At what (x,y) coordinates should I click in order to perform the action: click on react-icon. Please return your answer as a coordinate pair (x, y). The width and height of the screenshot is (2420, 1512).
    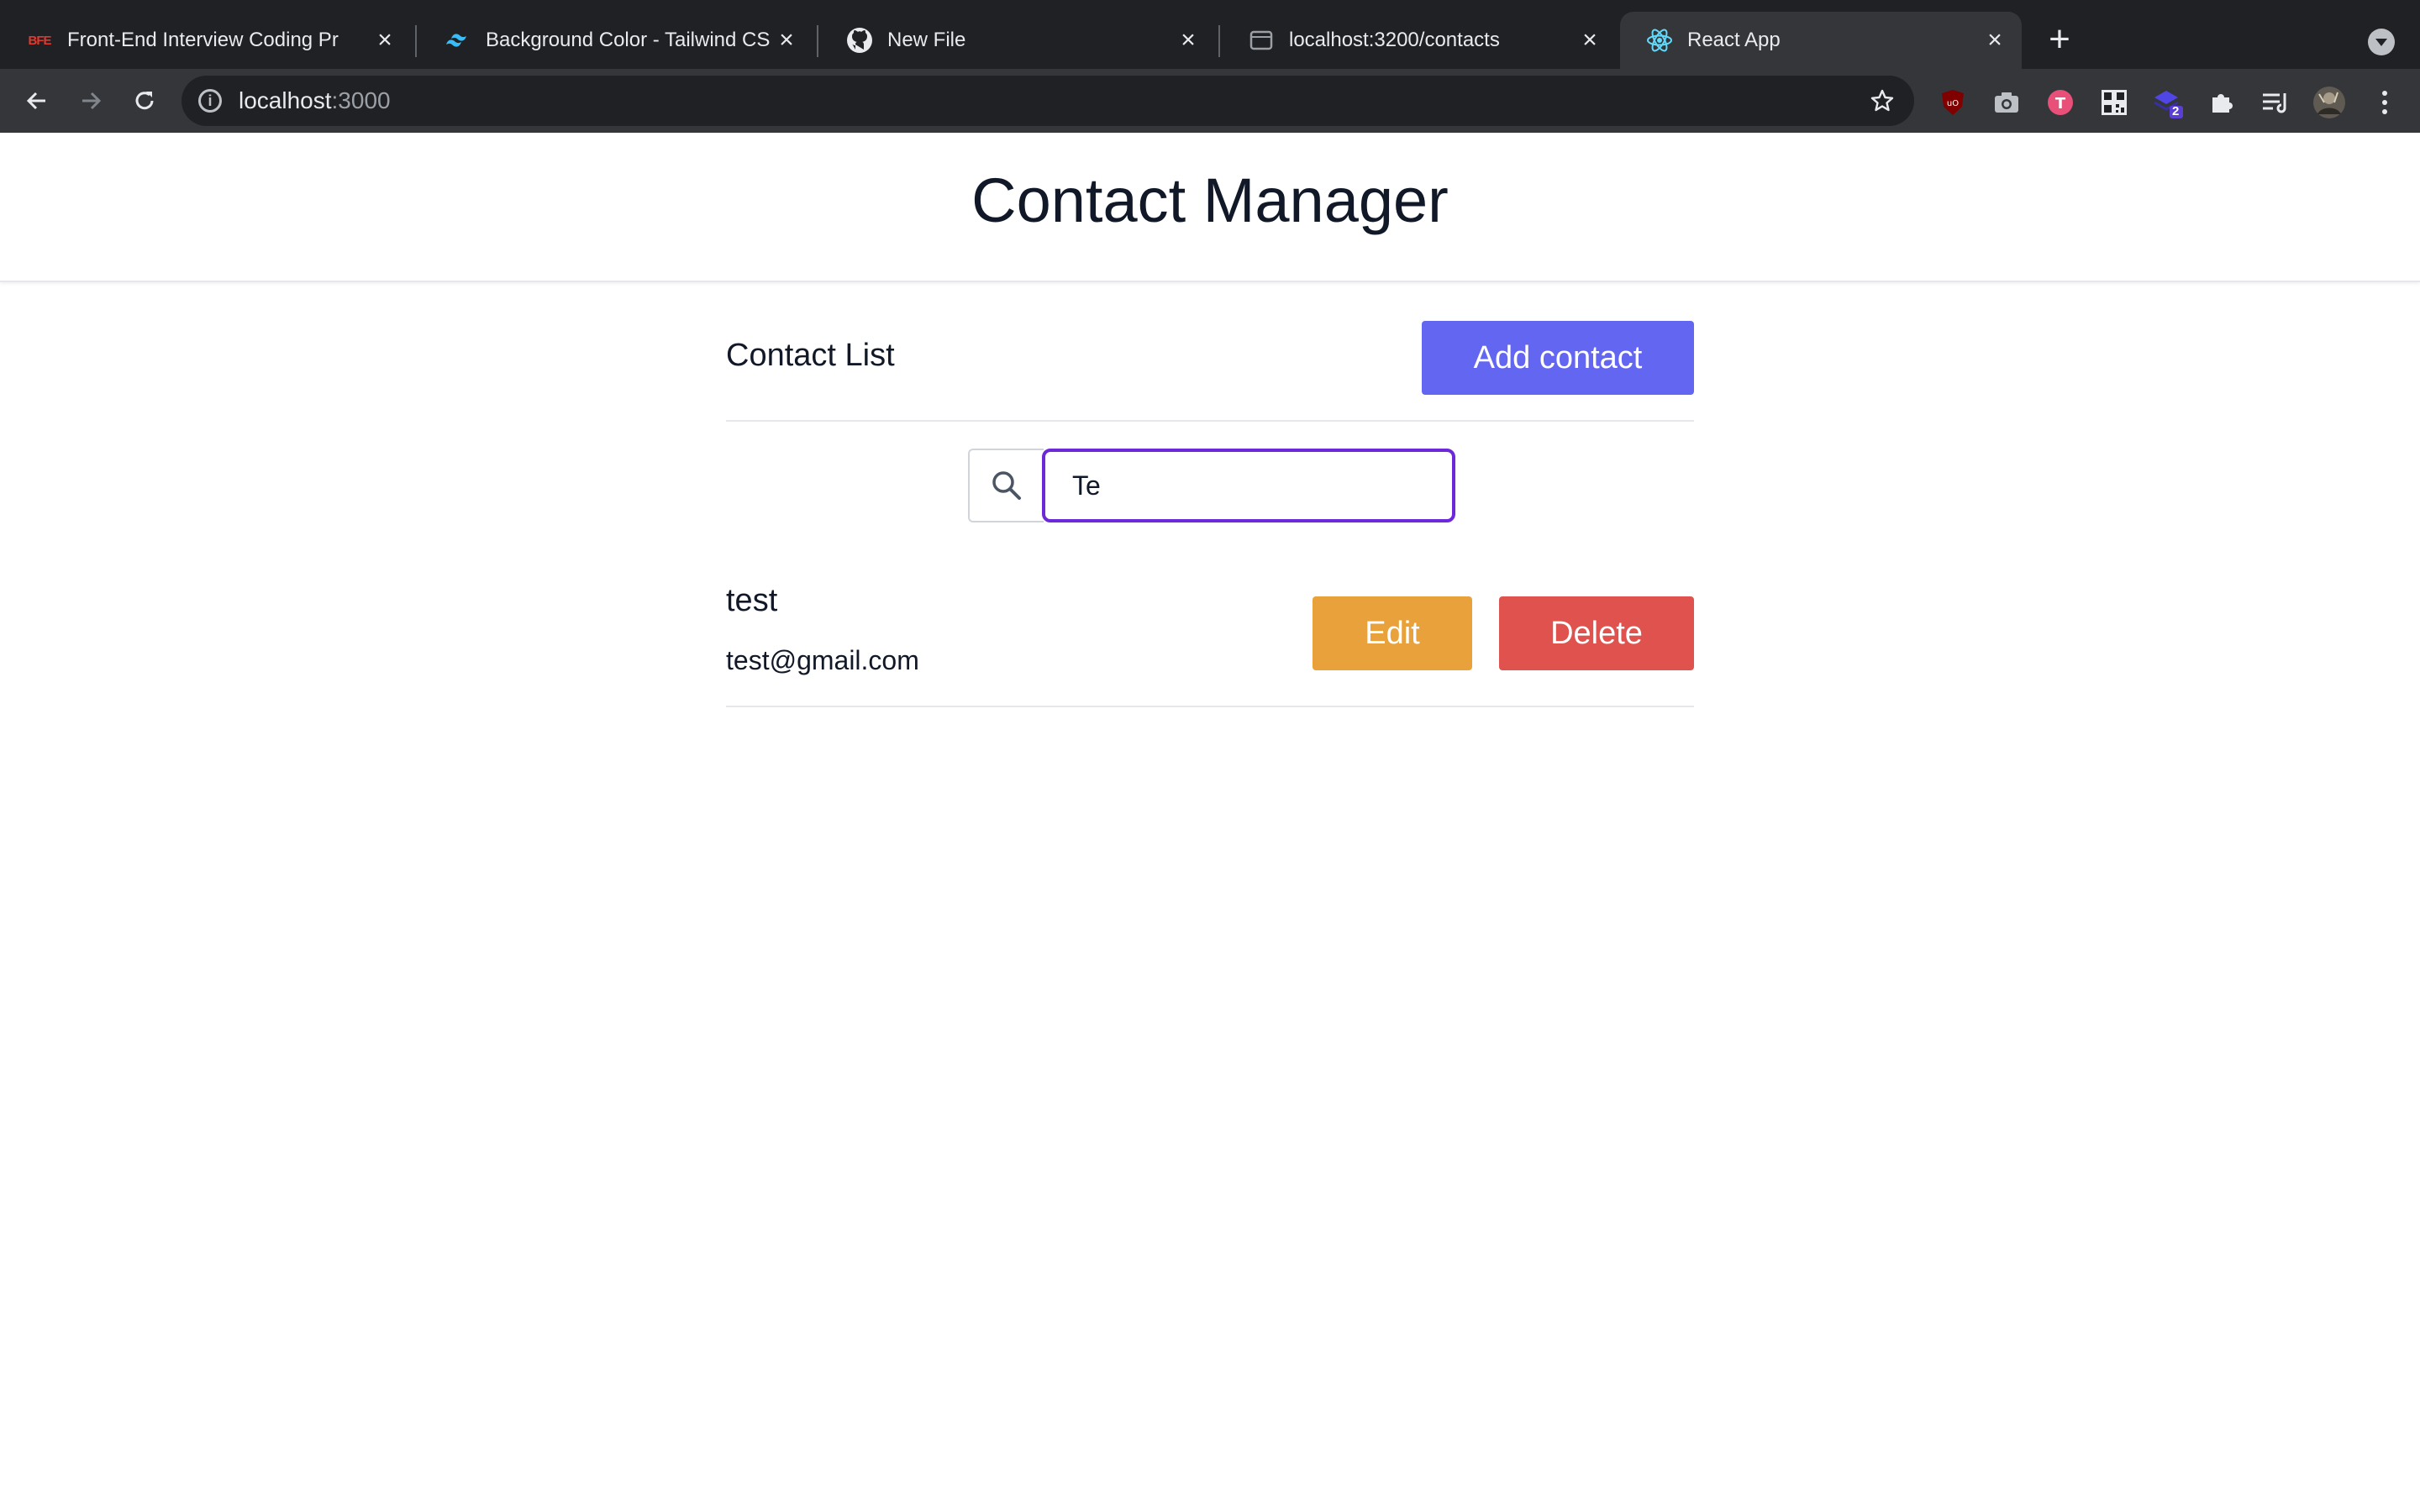
    Looking at the image, I should click on (1659, 40).